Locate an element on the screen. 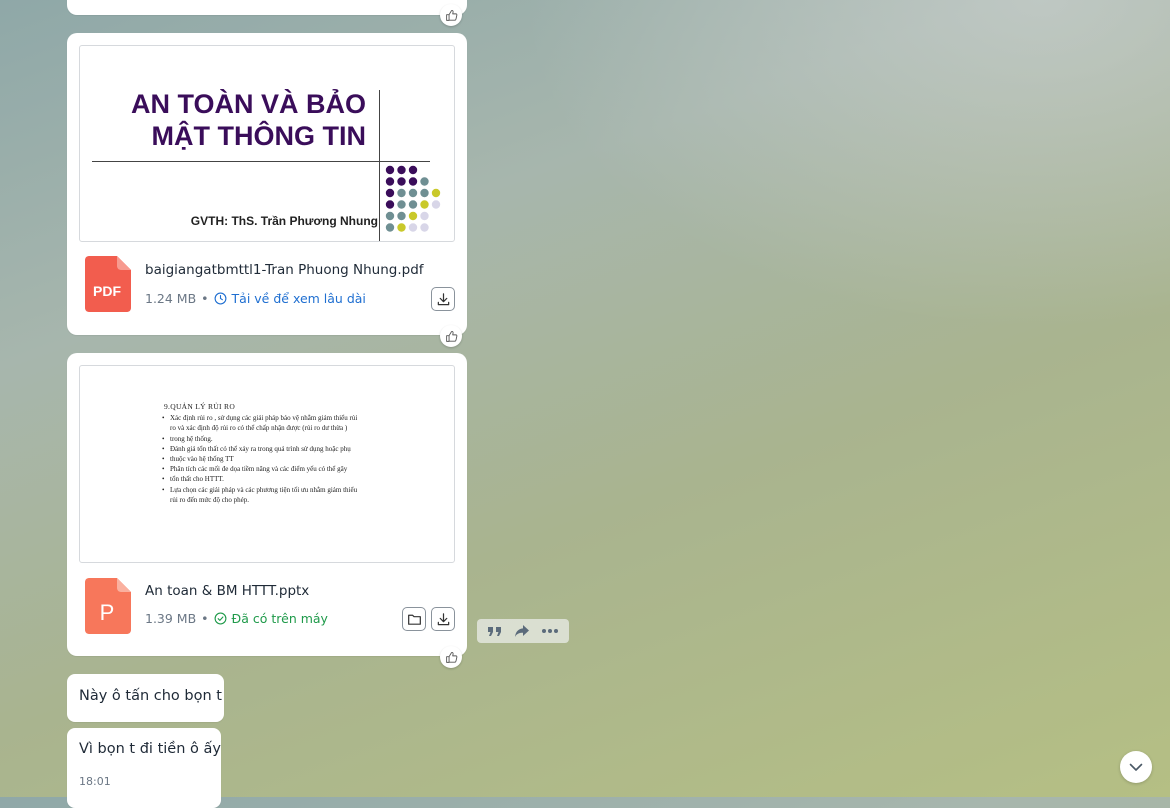  slide-title: 9.QUẢN LÝ RỦI RO is located at coordinates (200, 406).